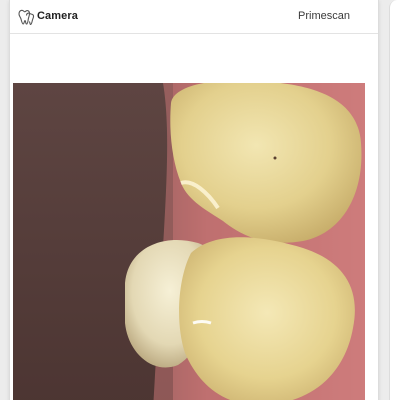 The width and height of the screenshot is (400, 400). What do you see at coordinates (26, 17) in the screenshot?
I see `teeth-icon` at bounding box center [26, 17].